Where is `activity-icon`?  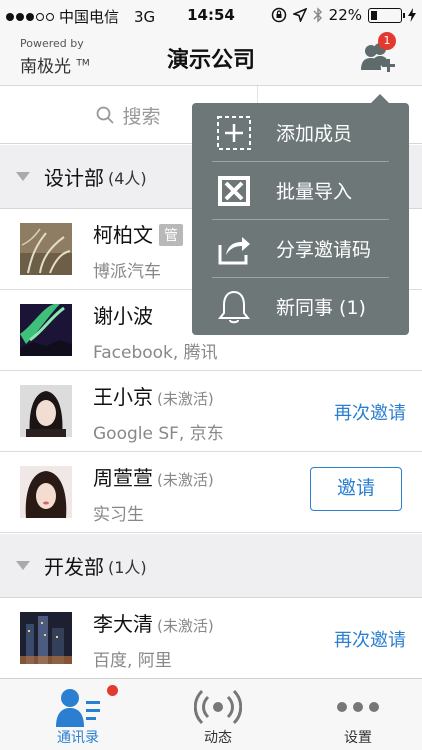
activity-icon is located at coordinates (218, 707).